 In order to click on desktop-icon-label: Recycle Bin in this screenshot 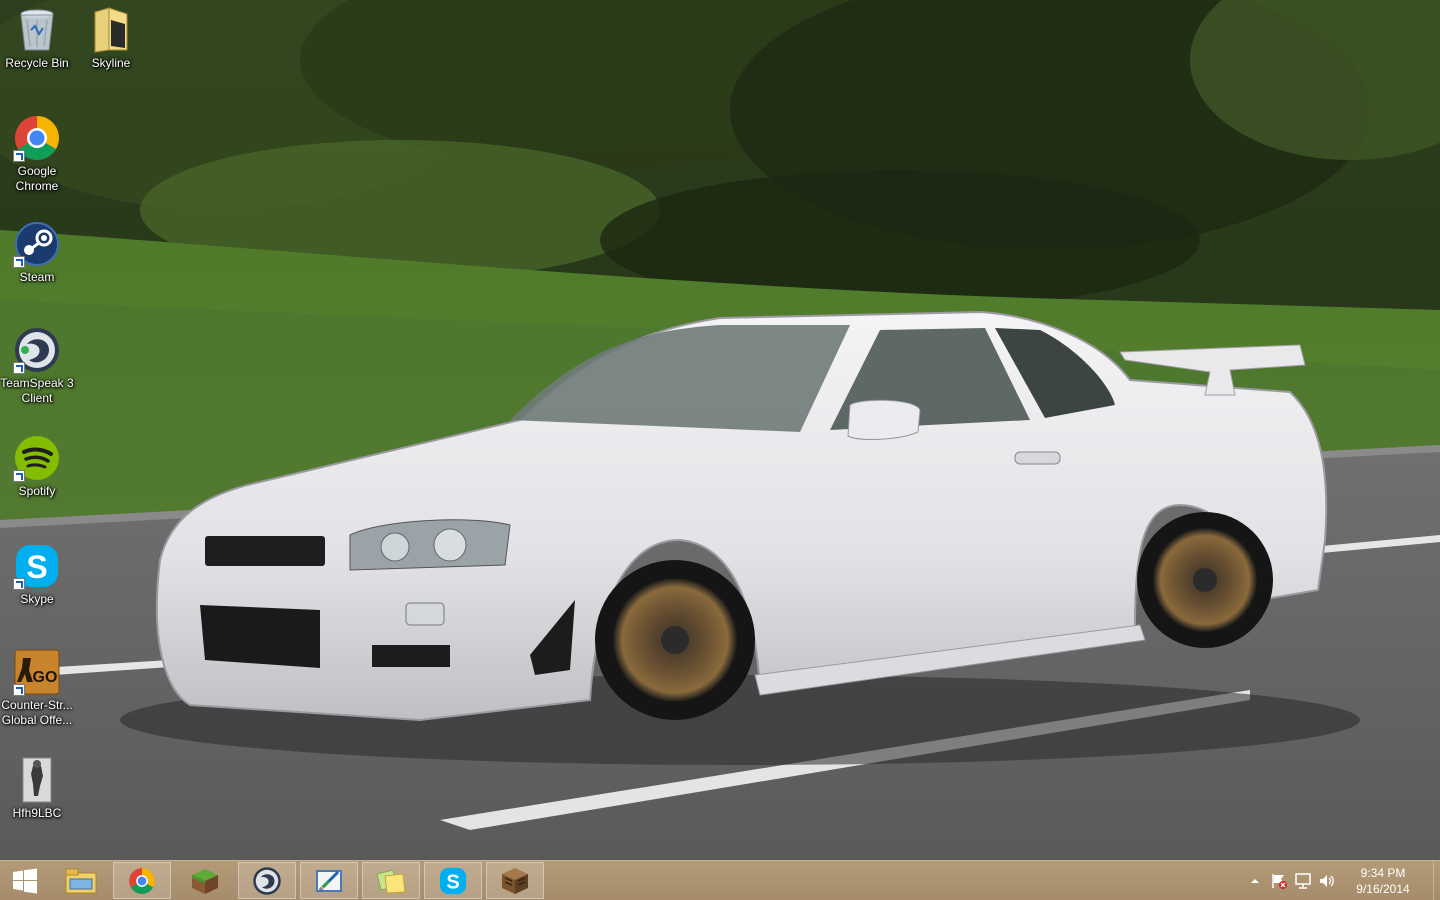, I will do `click(37, 63)`.